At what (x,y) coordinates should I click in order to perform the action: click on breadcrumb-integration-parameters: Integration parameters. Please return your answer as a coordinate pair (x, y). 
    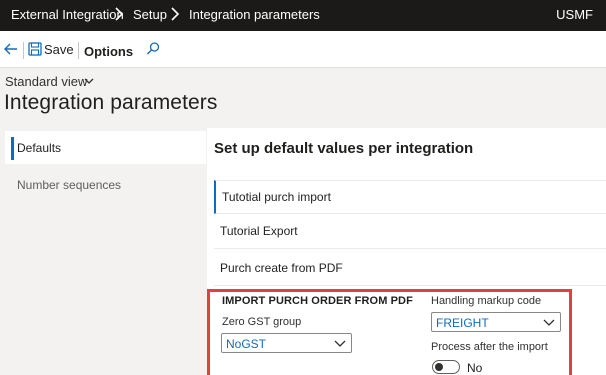
    Looking at the image, I should click on (254, 14).